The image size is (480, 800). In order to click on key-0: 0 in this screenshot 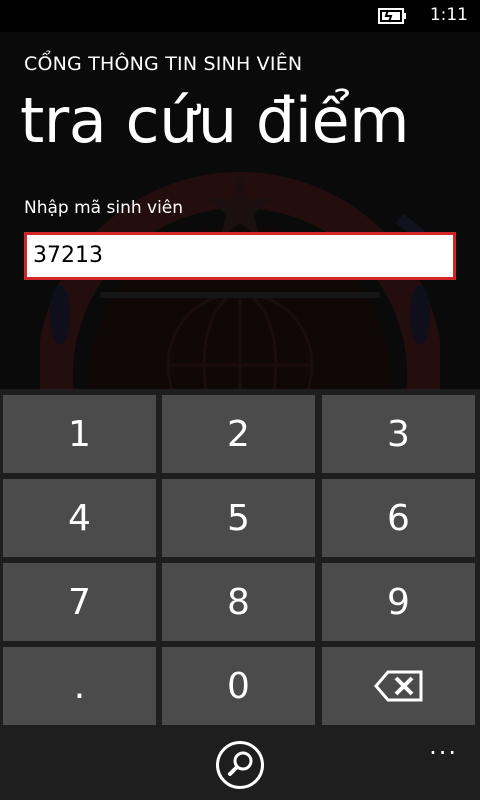, I will do `click(238, 686)`.